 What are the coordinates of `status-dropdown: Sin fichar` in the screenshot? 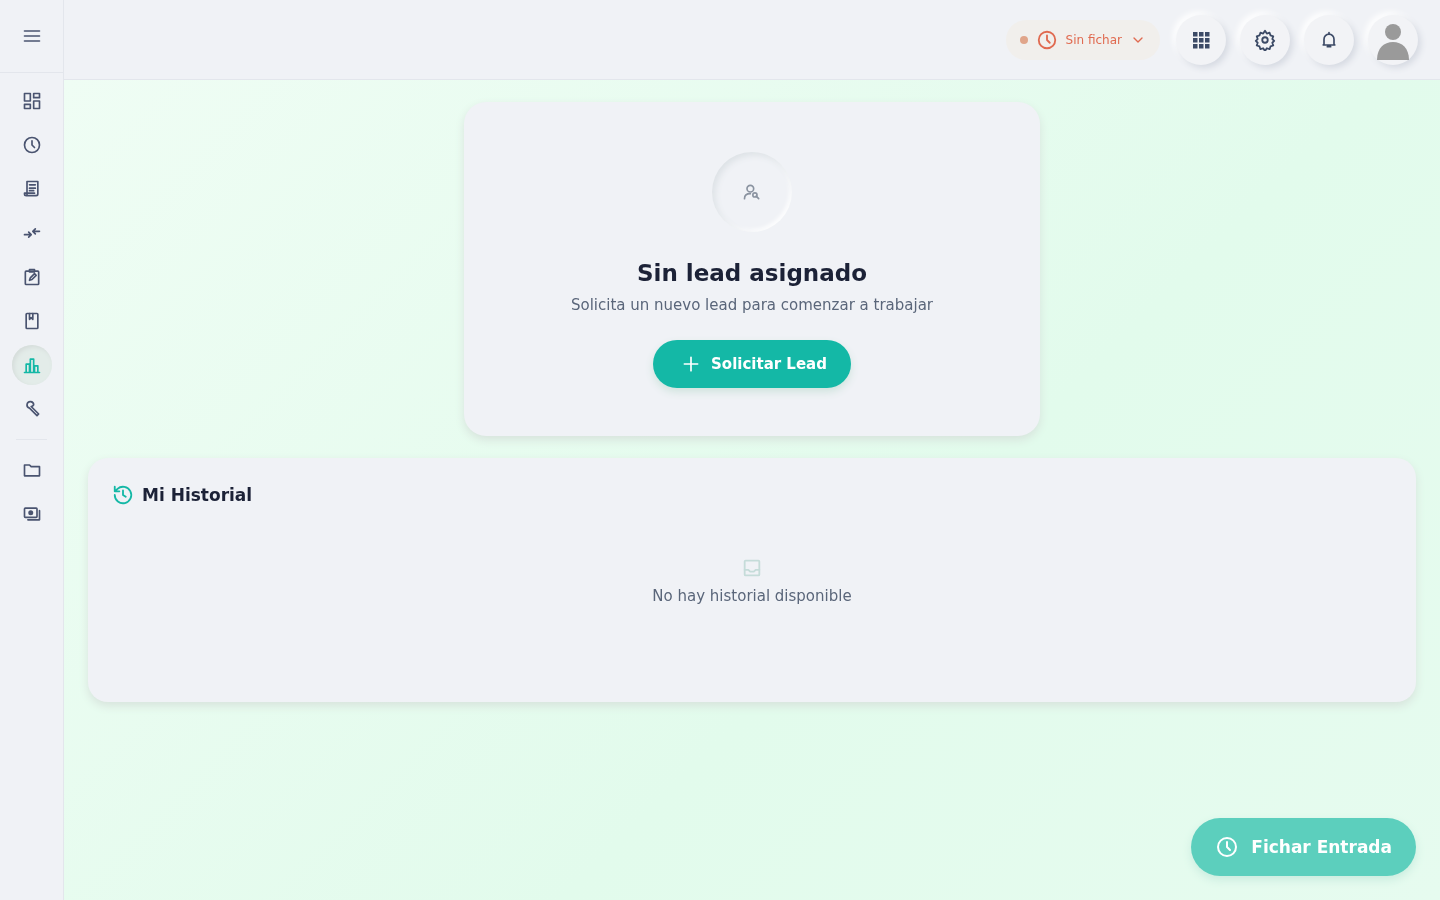 It's located at (1082, 39).